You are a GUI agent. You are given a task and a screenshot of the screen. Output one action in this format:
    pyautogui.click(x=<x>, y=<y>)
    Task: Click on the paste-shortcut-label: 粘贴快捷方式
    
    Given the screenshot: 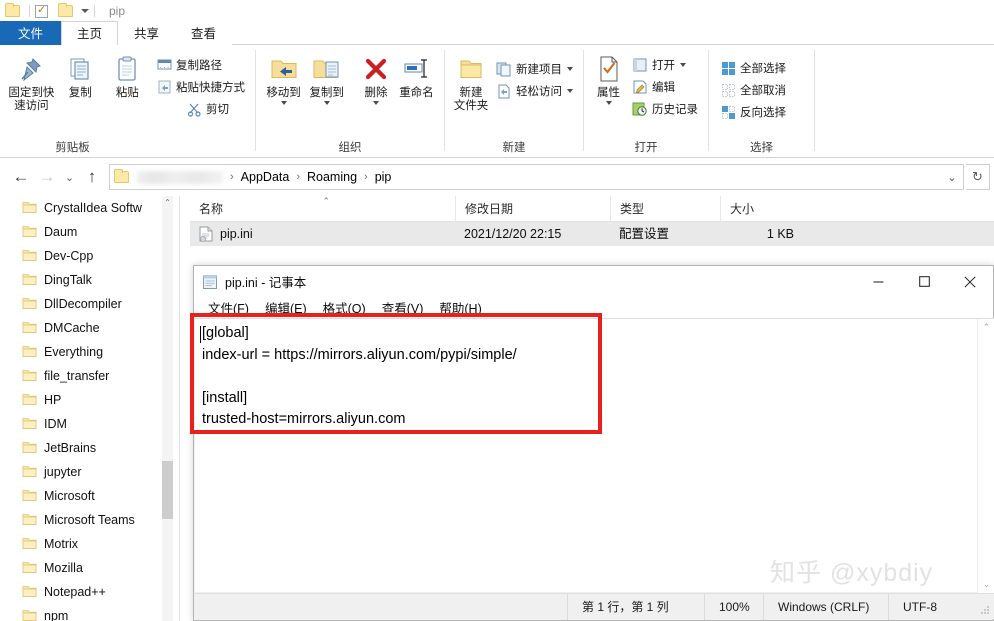 What is the action you would take?
    pyautogui.click(x=210, y=88)
    